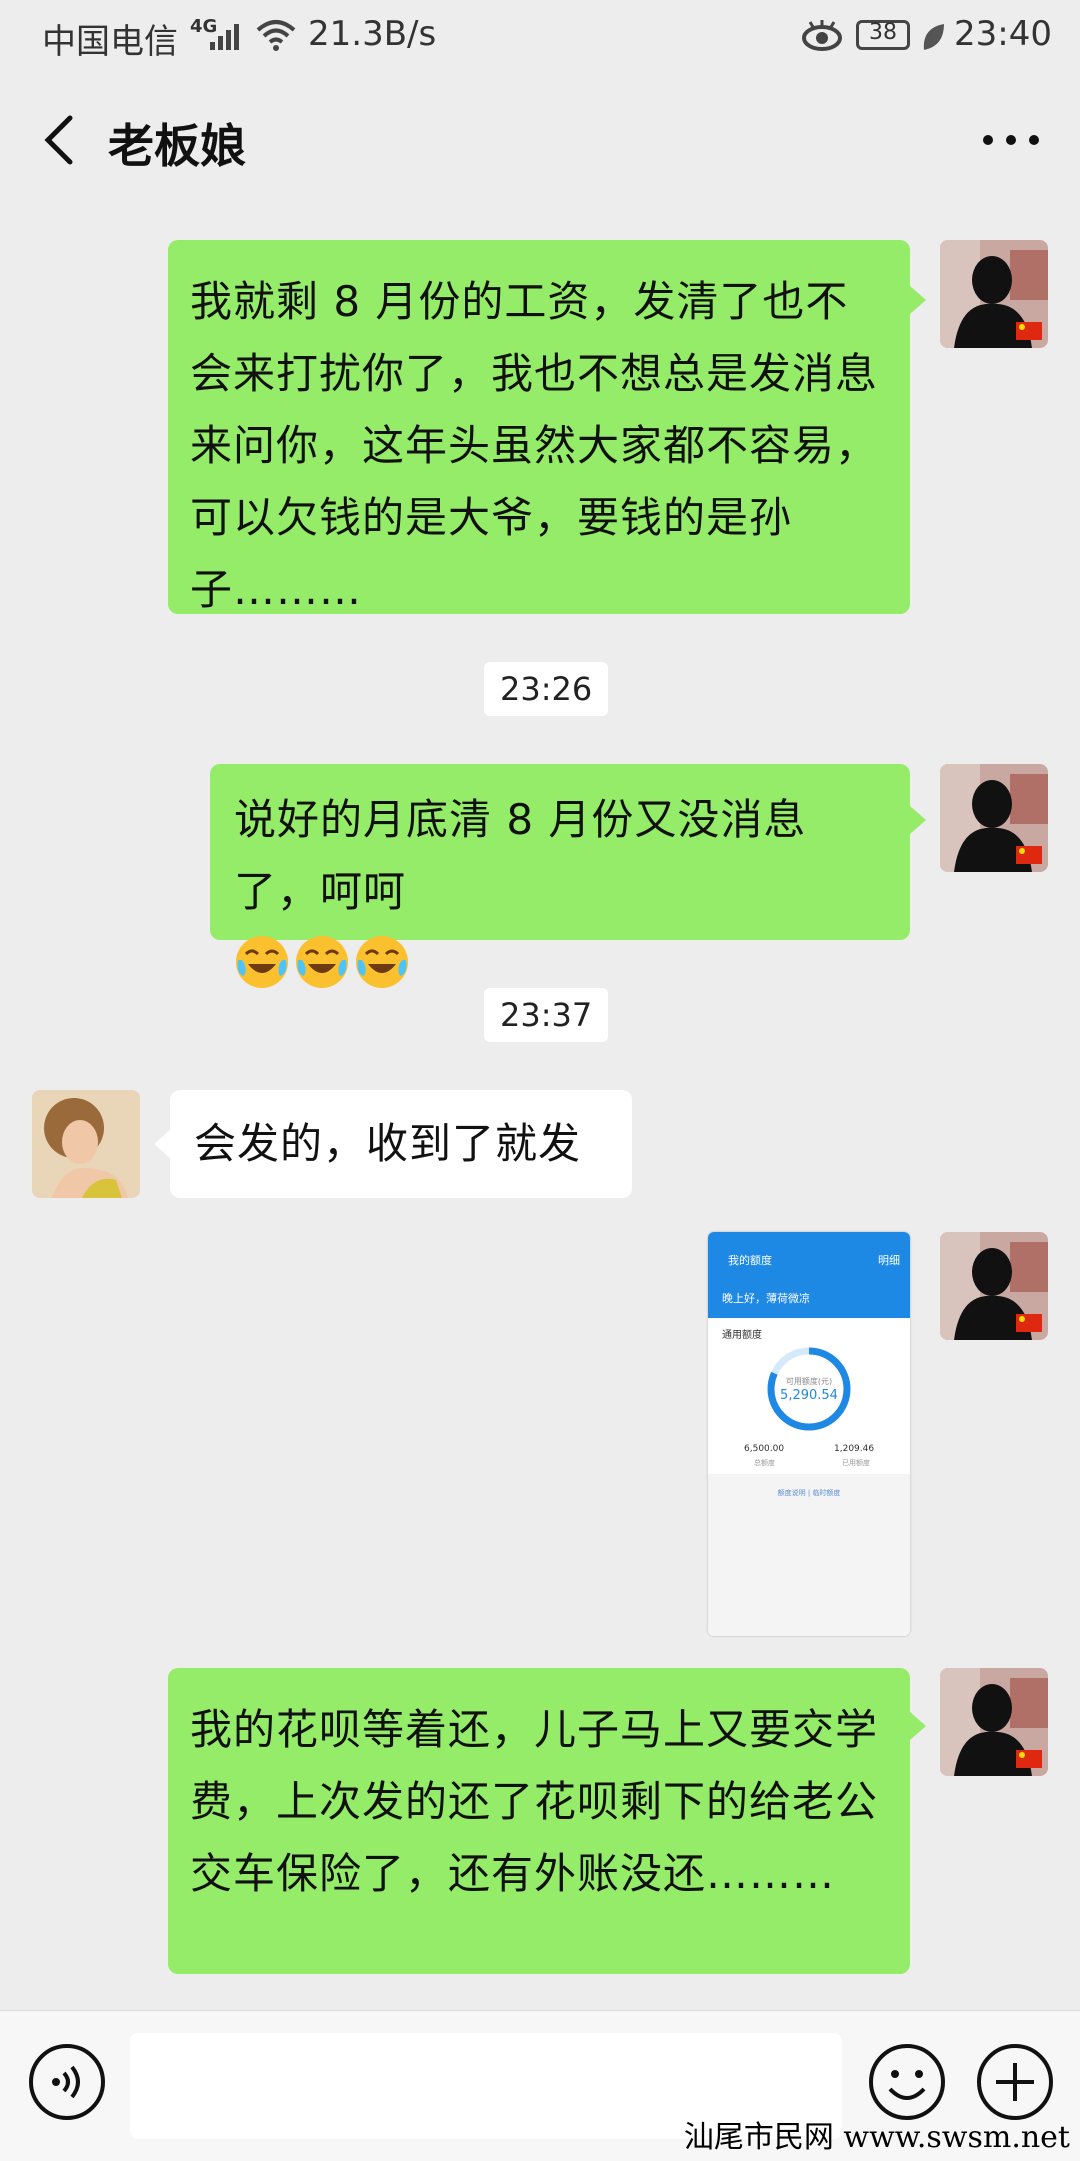 This screenshot has height=2161, width=1080. Describe the element at coordinates (67, 2082) in the screenshot. I see `voice-input-icon` at that location.